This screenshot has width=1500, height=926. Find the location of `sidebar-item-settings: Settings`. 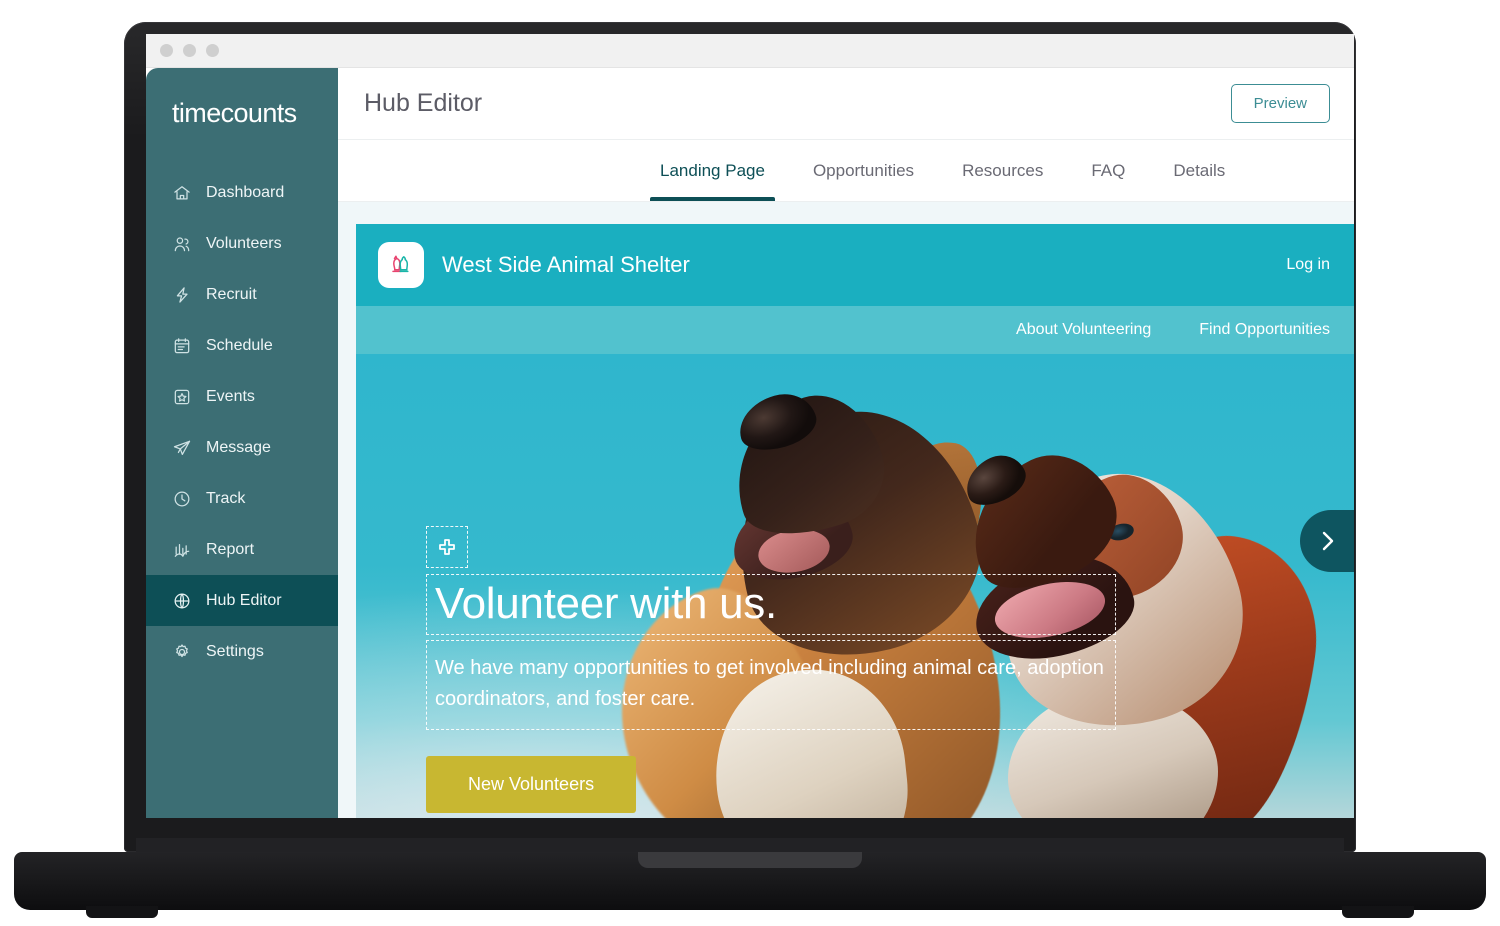

sidebar-item-settings: Settings is located at coordinates (242, 651).